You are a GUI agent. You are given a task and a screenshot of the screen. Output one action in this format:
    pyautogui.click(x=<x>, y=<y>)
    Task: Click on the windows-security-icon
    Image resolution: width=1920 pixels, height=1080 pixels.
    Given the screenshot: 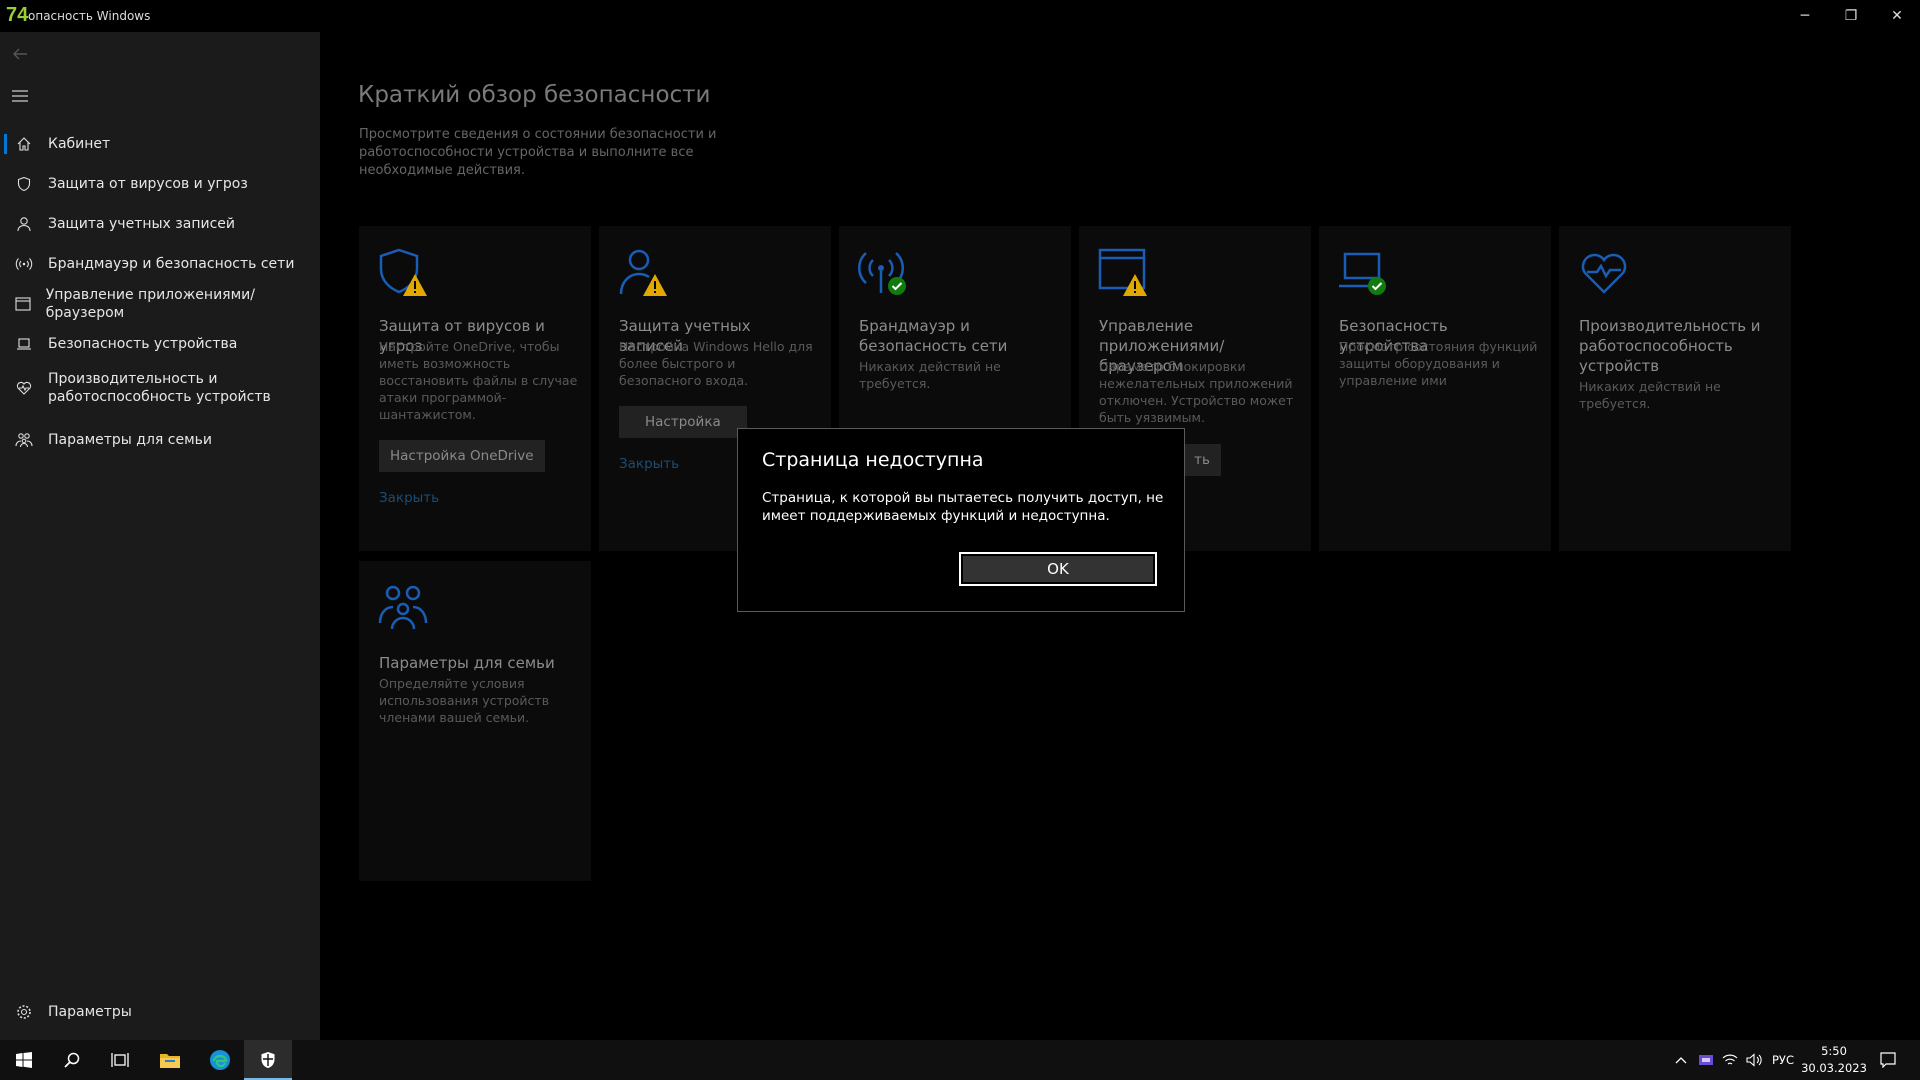 What is the action you would take?
    pyautogui.click(x=268, y=1060)
    